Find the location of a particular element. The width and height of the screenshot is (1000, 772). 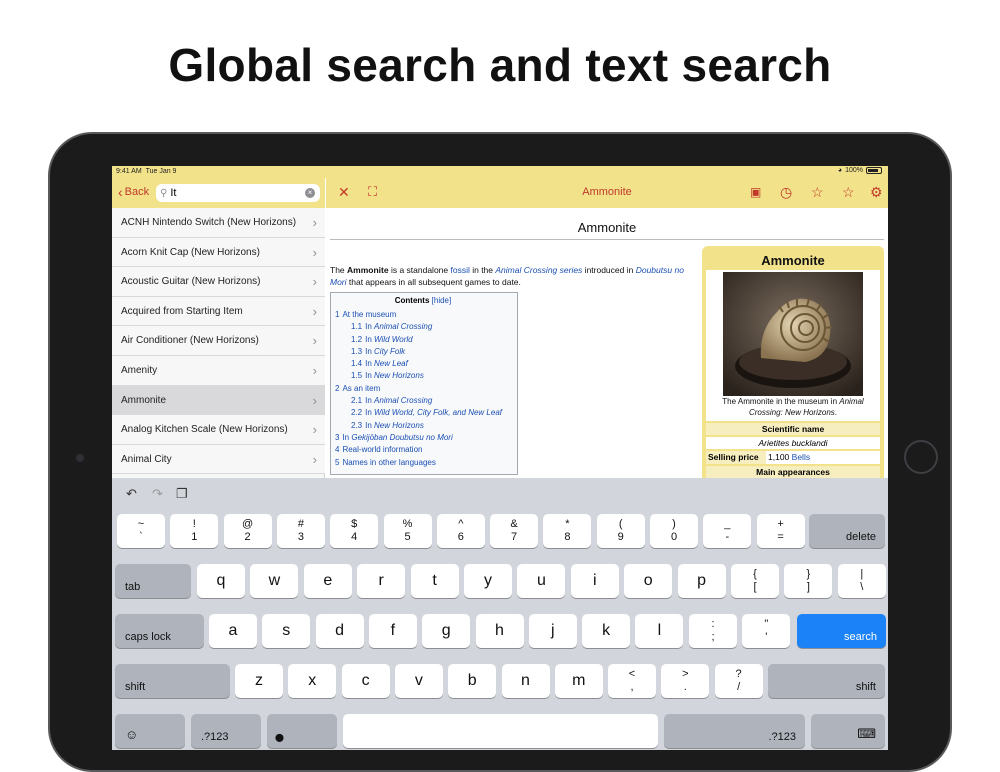

list-item: Ammonite › is located at coordinates (218, 400).